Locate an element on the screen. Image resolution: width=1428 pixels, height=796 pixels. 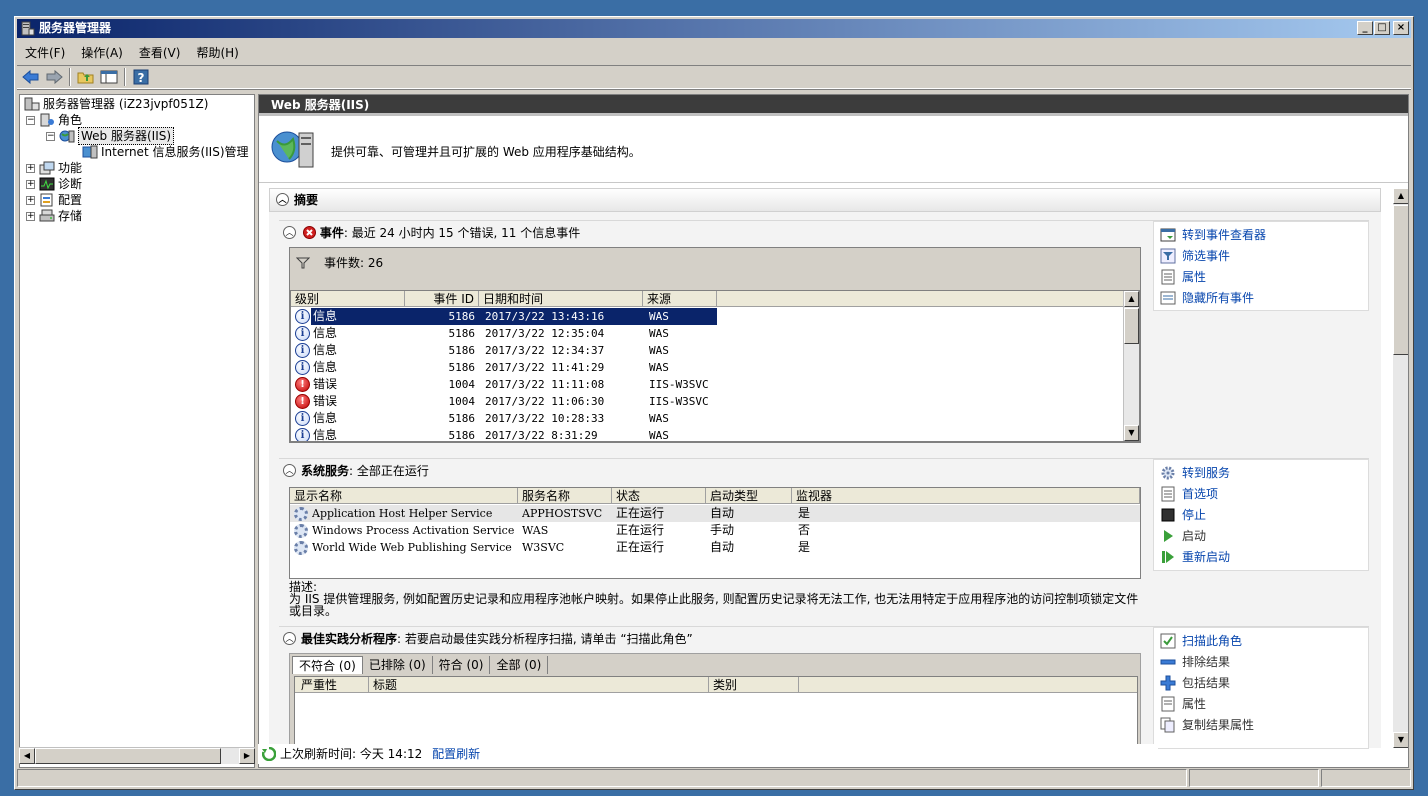
up-folder-button is located at coordinates (86, 77).